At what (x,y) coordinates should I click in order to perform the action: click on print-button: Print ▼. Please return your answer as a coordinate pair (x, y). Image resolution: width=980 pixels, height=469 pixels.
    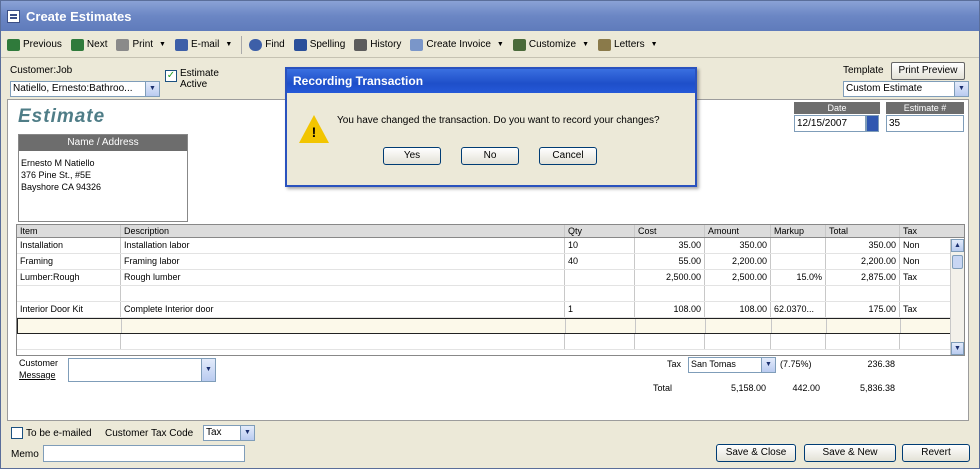
    Looking at the image, I should click on (141, 44).